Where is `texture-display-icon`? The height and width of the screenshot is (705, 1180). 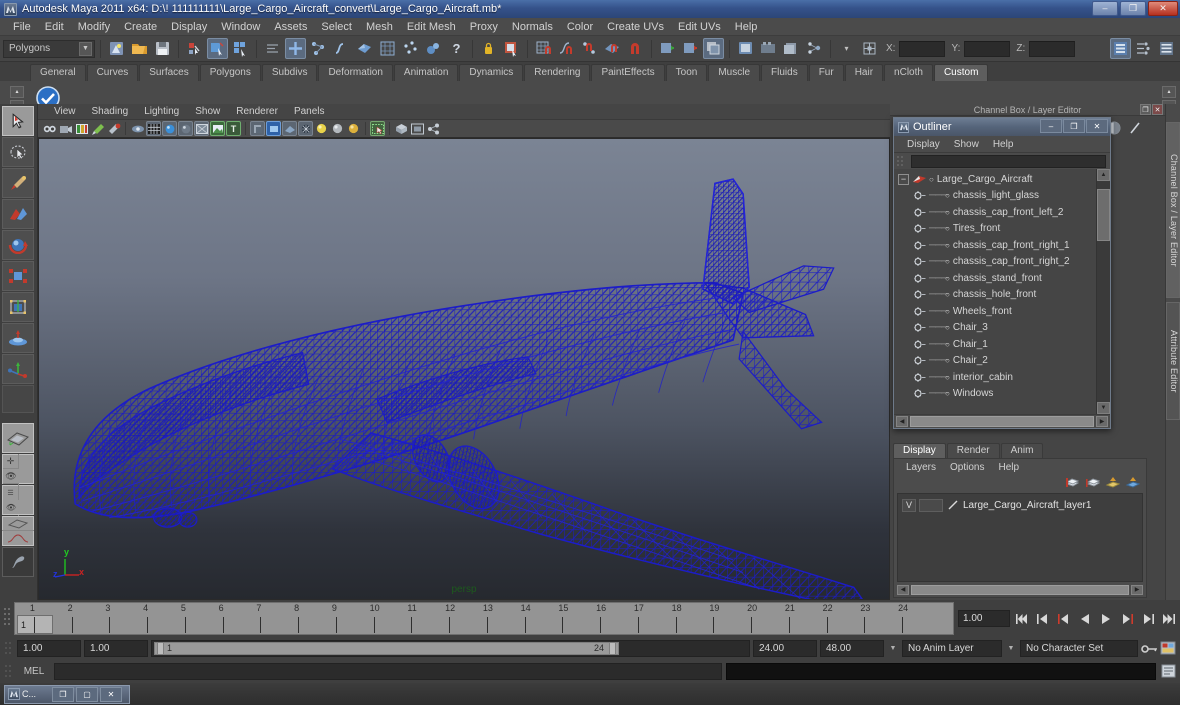 texture-display-icon is located at coordinates (217, 128).